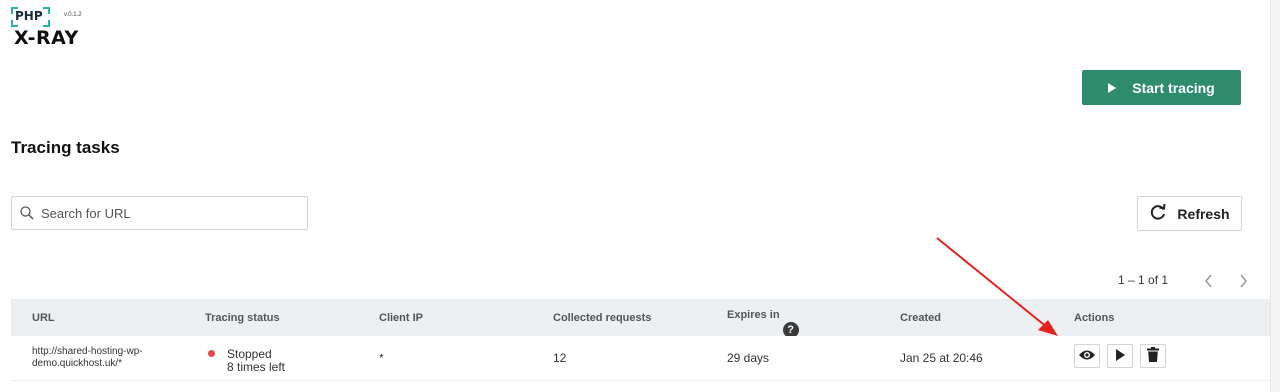 The image size is (1280, 392). I want to click on view-button, so click(1087, 356).